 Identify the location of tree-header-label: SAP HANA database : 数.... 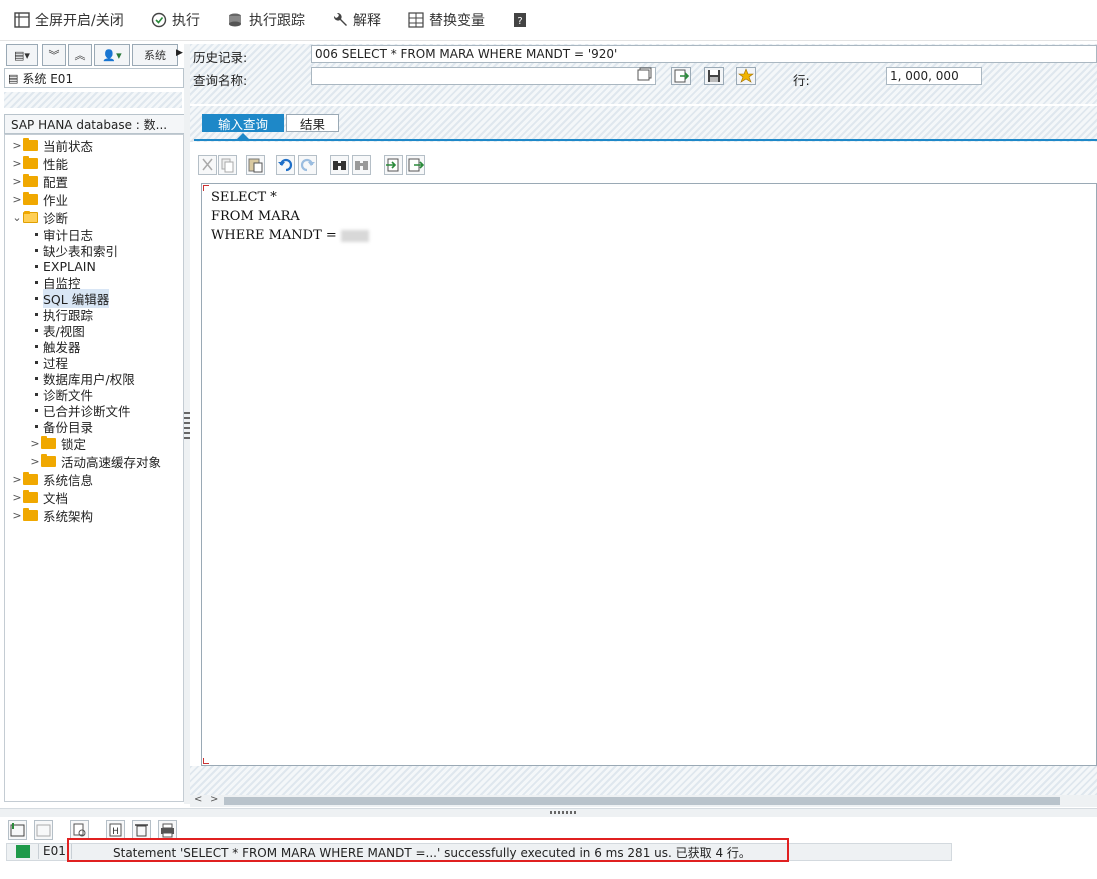
(89, 124).